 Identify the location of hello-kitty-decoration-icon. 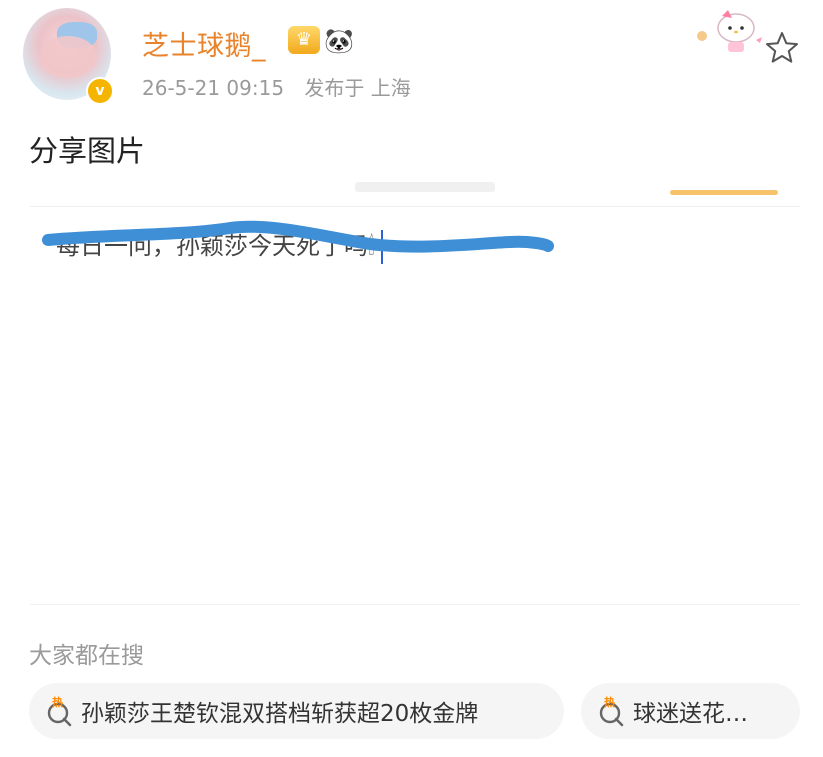
(729, 31).